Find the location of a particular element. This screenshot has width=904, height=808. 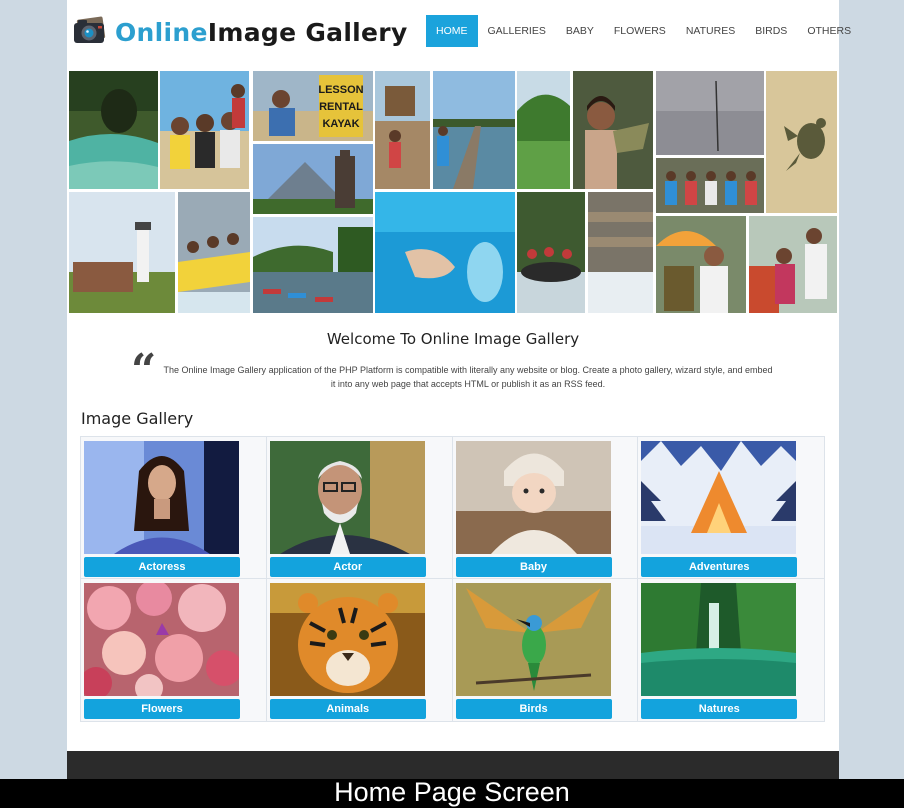

category-button-adventures: Adventures is located at coordinates (719, 567).